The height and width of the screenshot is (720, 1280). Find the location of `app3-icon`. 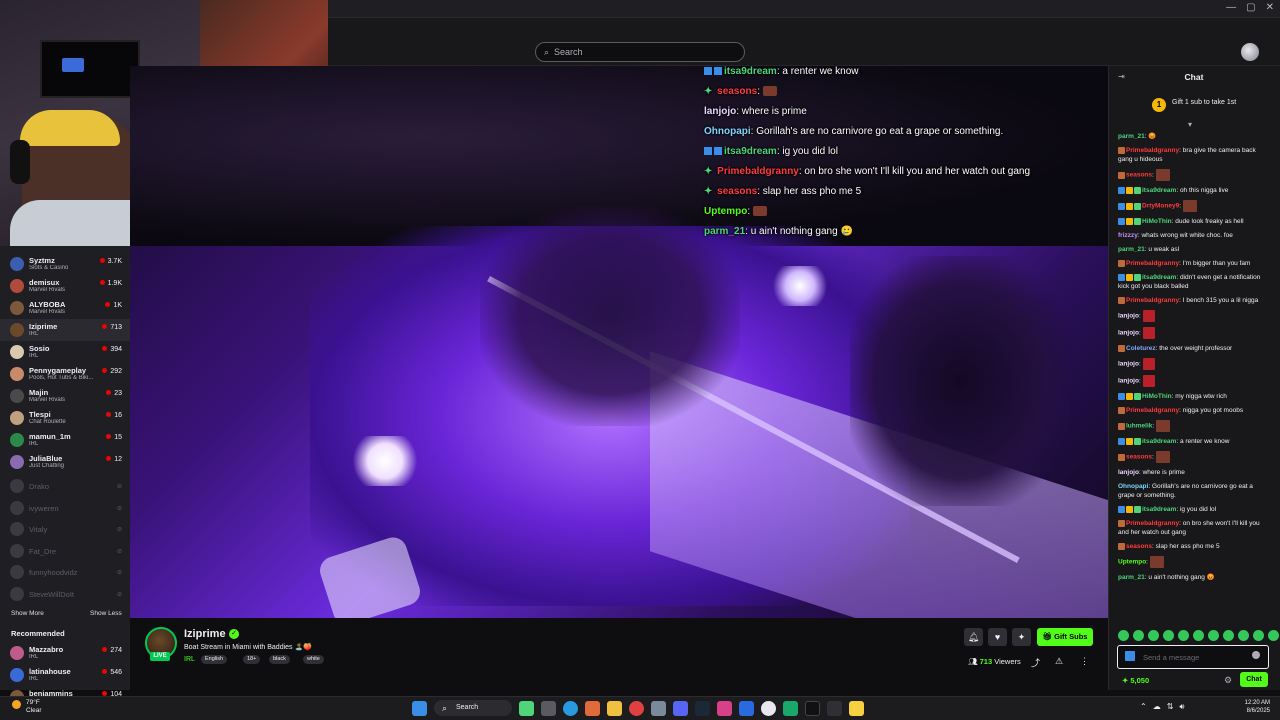

app3-icon is located at coordinates (790, 708).